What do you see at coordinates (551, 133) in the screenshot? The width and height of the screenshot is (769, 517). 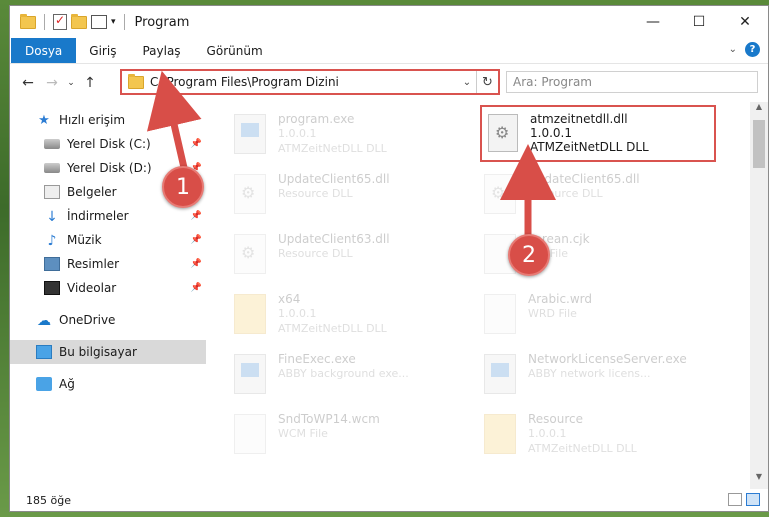 I see `file-version: 1.0.0.1` at bounding box center [551, 133].